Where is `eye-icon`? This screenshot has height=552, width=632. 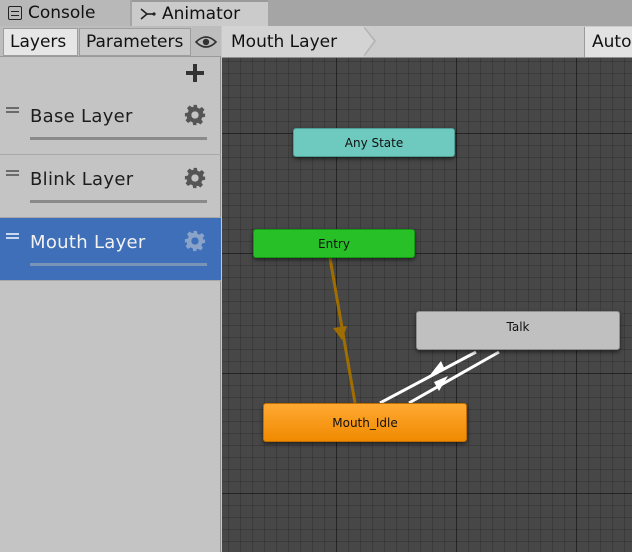
eye-icon is located at coordinates (206, 42).